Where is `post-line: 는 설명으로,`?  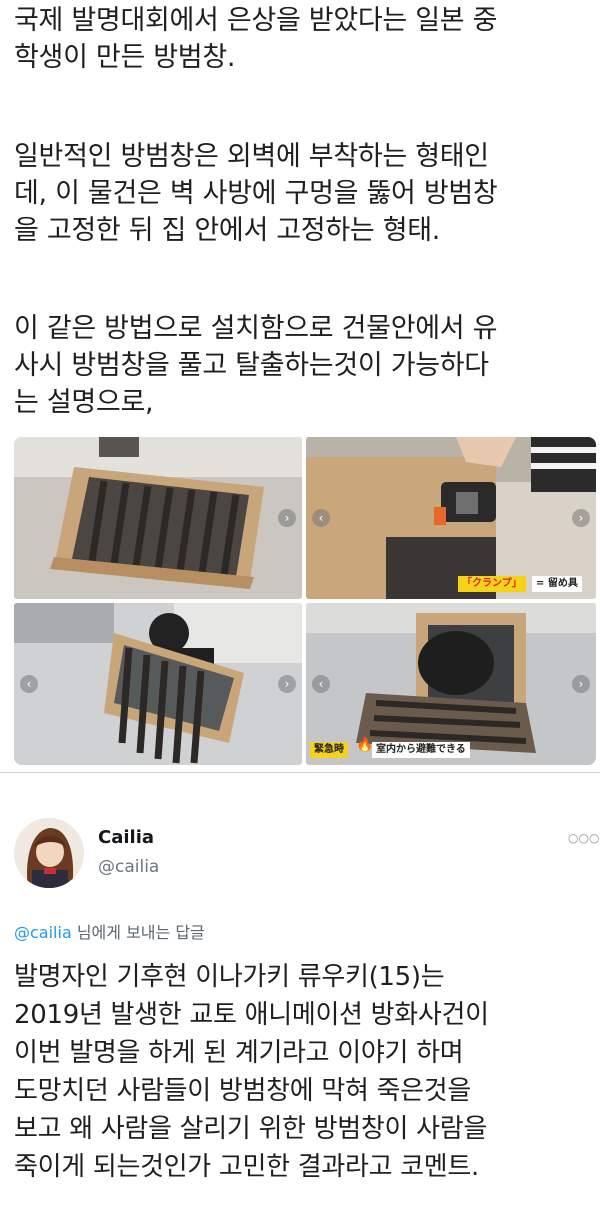
post-line: 는 설명으로, is located at coordinates (84, 402).